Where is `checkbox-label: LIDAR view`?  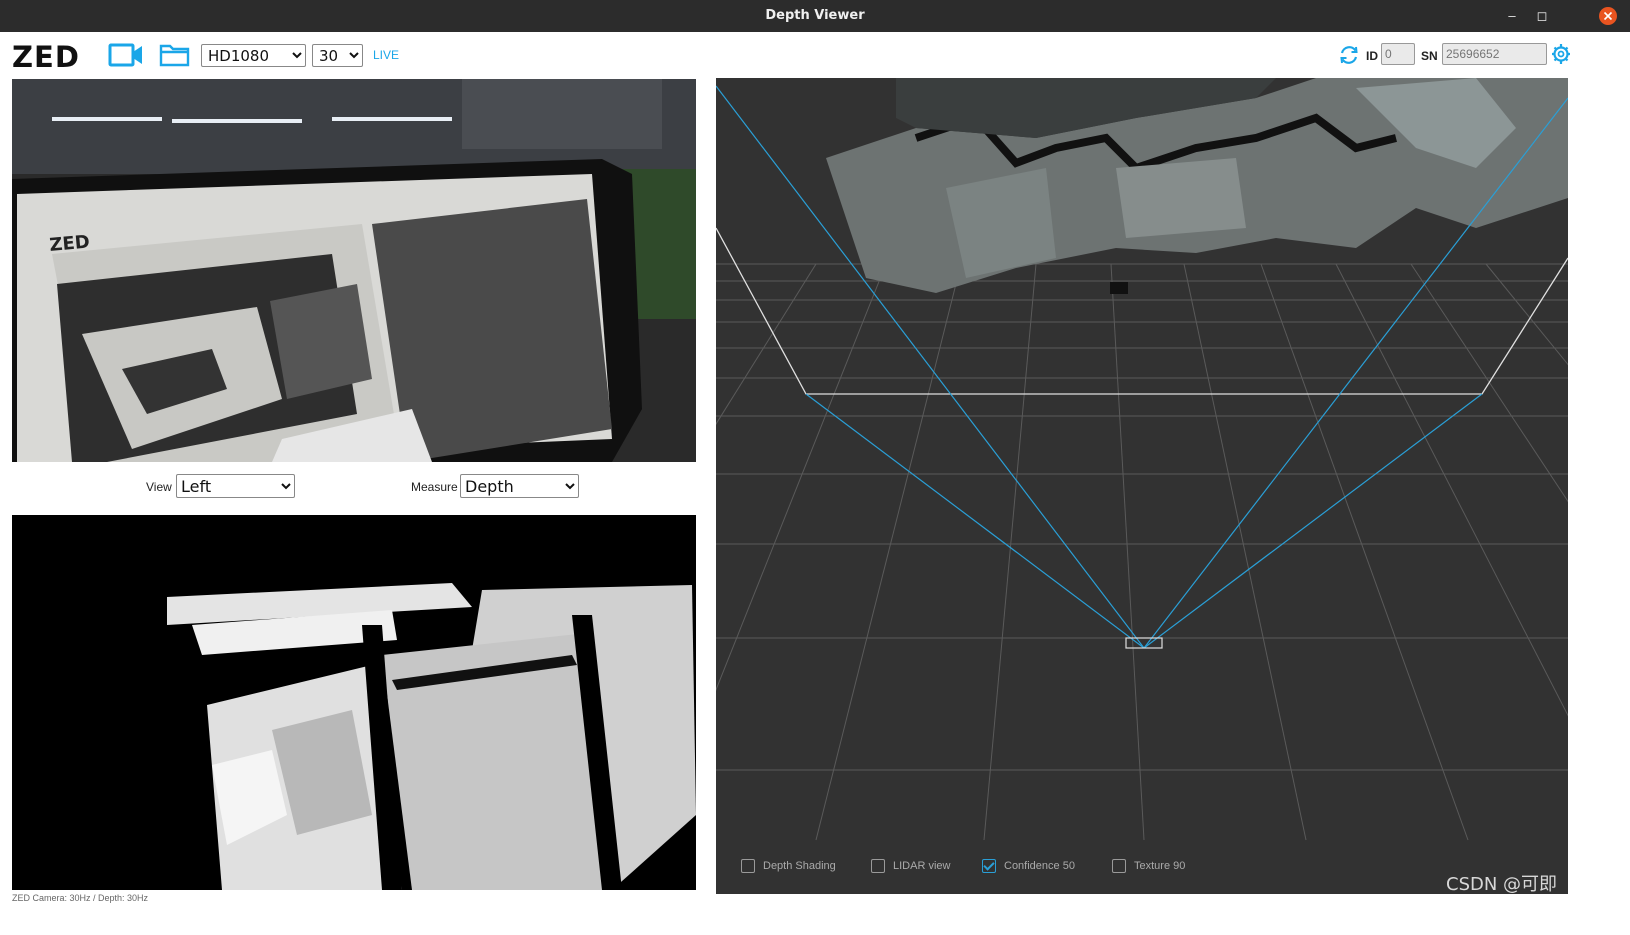
checkbox-label: LIDAR view is located at coordinates (922, 866).